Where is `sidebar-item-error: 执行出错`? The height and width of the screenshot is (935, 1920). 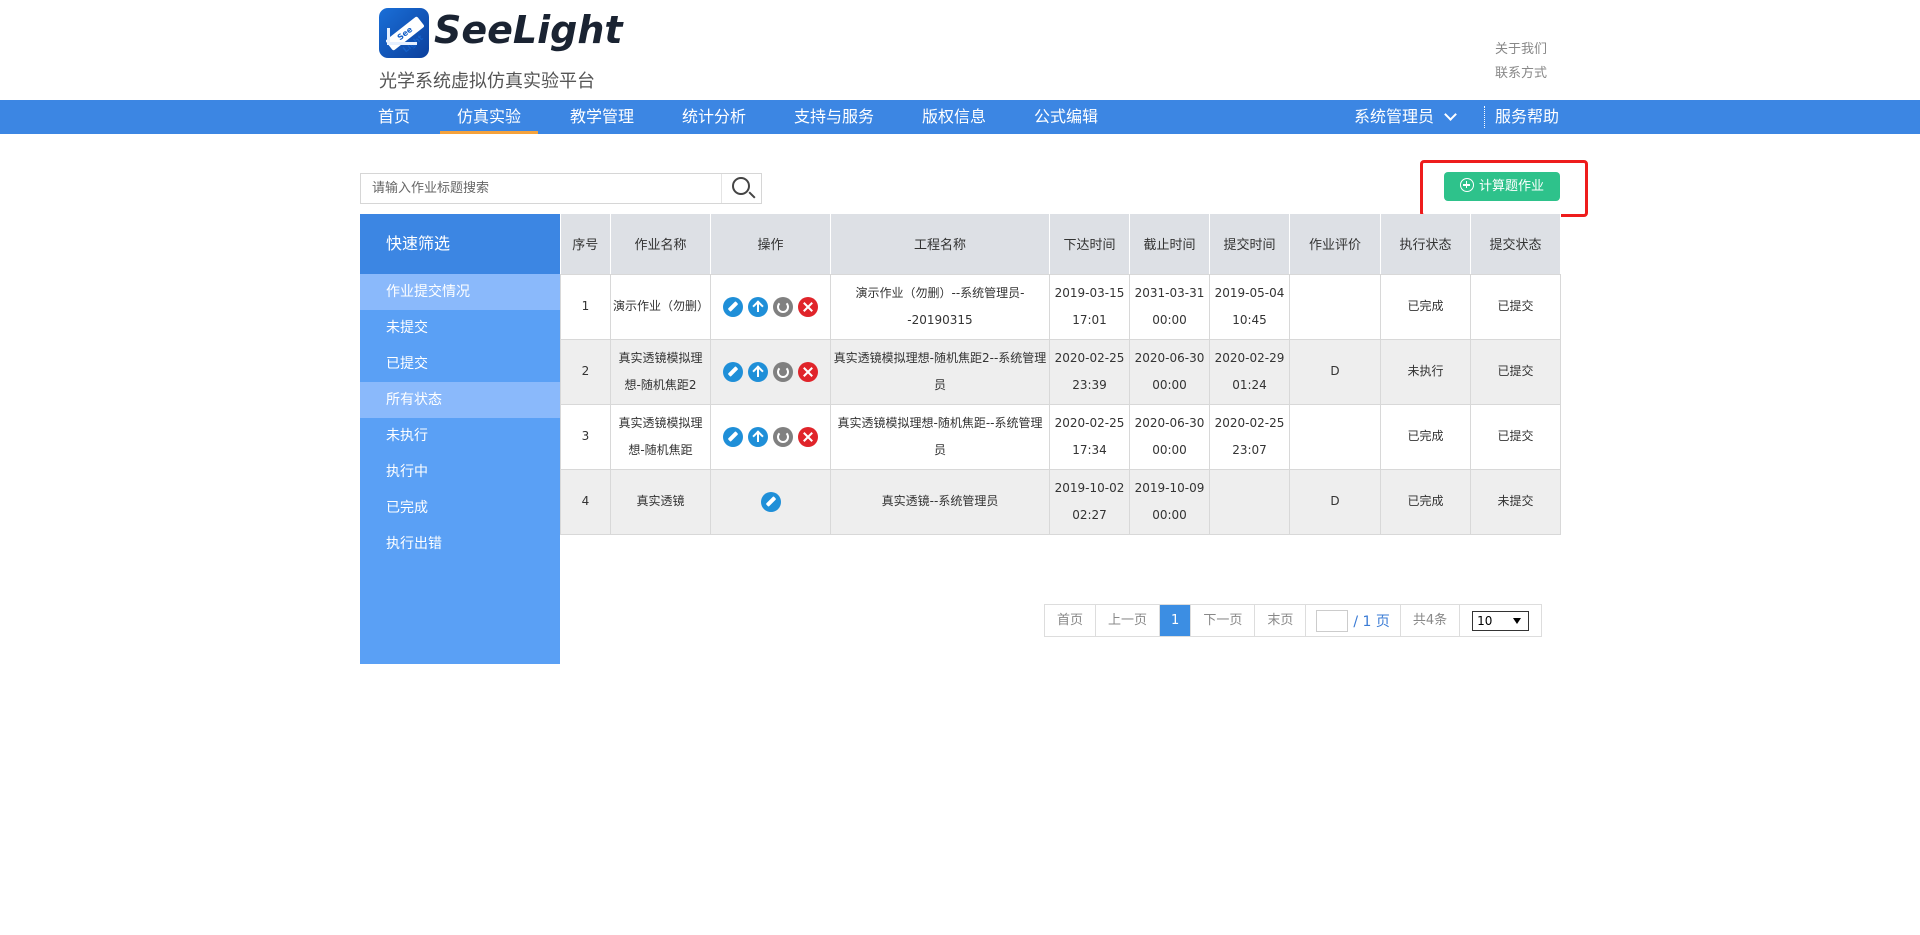 sidebar-item-error: 执行出错 is located at coordinates (460, 544).